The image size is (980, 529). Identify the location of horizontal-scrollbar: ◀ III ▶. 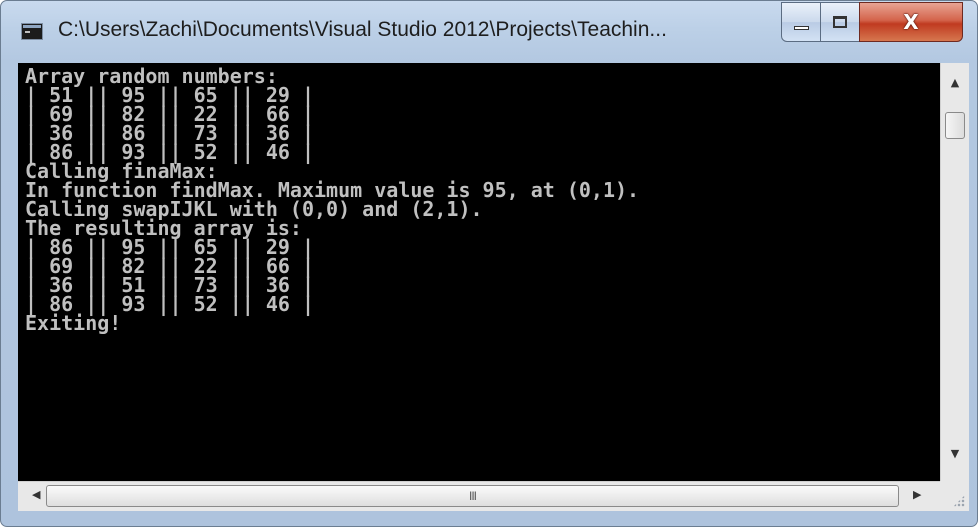
(479, 496).